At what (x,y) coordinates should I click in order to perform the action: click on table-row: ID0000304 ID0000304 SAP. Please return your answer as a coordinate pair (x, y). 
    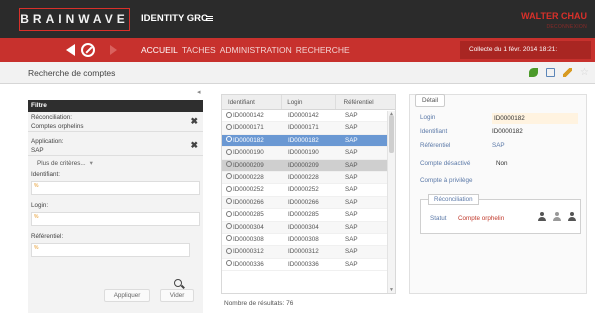
    Looking at the image, I should click on (308, 227).